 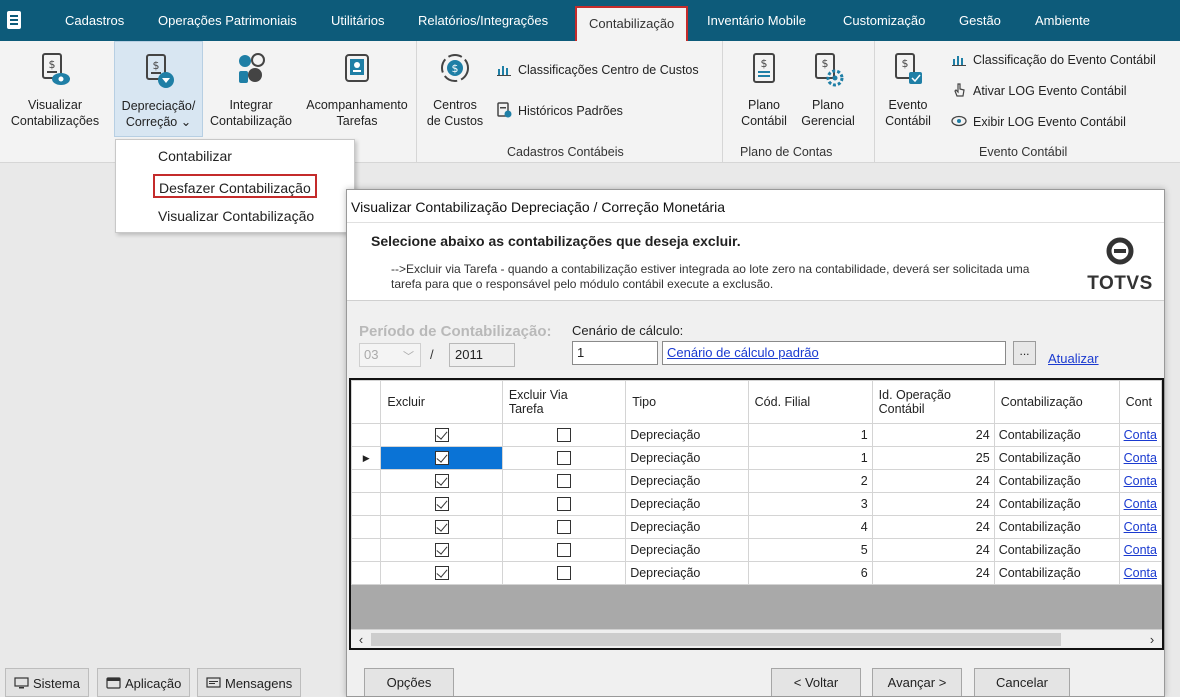 I want to click on cenario-code-field: 1, so click(x=615, y=353).